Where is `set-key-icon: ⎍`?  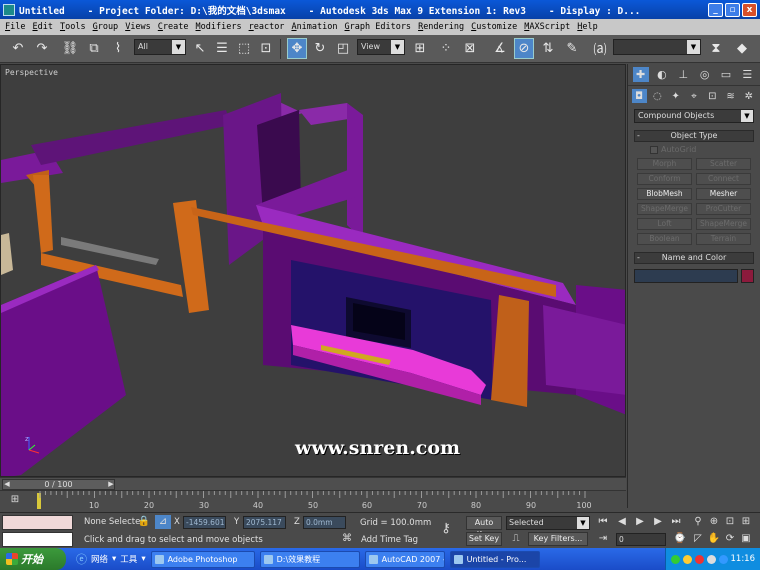
set-key-icon: ⎍ is located at coordinates (516, 539).